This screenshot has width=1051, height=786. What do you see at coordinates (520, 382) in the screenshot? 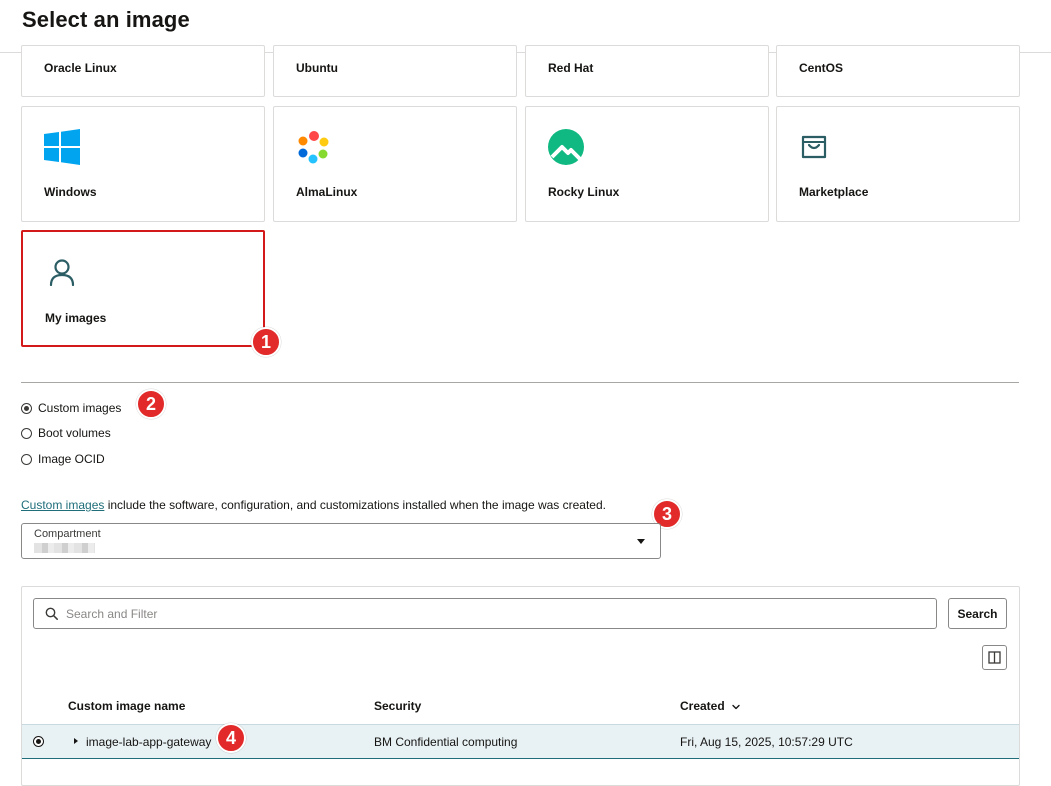
I see `section-divider` at bounding box center [520, 382].